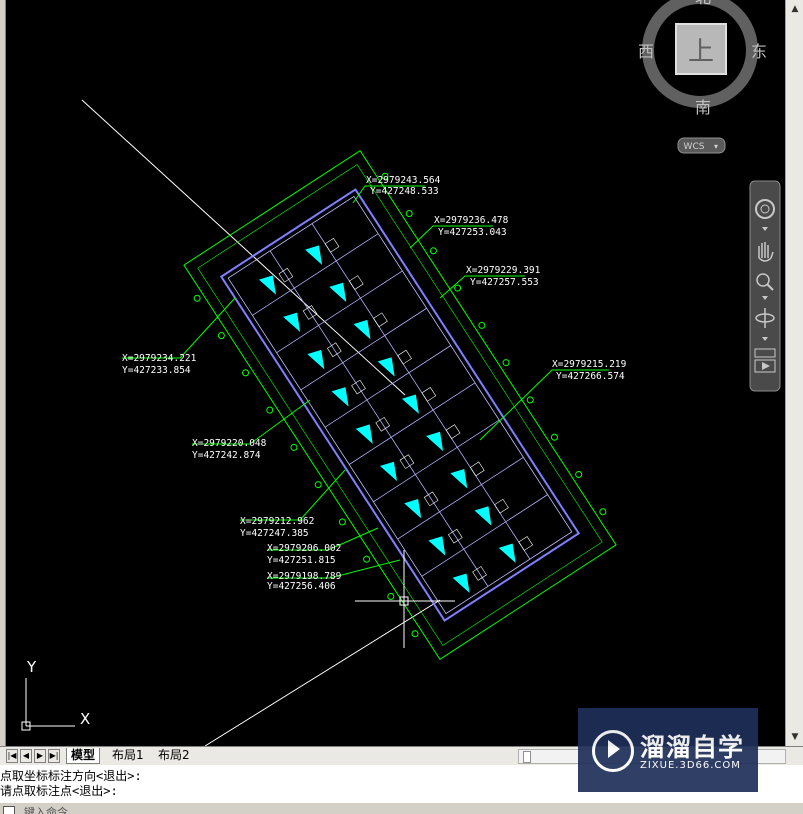  Describe the element at coordinates (301, 586) in the screenshot. I see `coord-9-y: Y=427256.406` at that location.